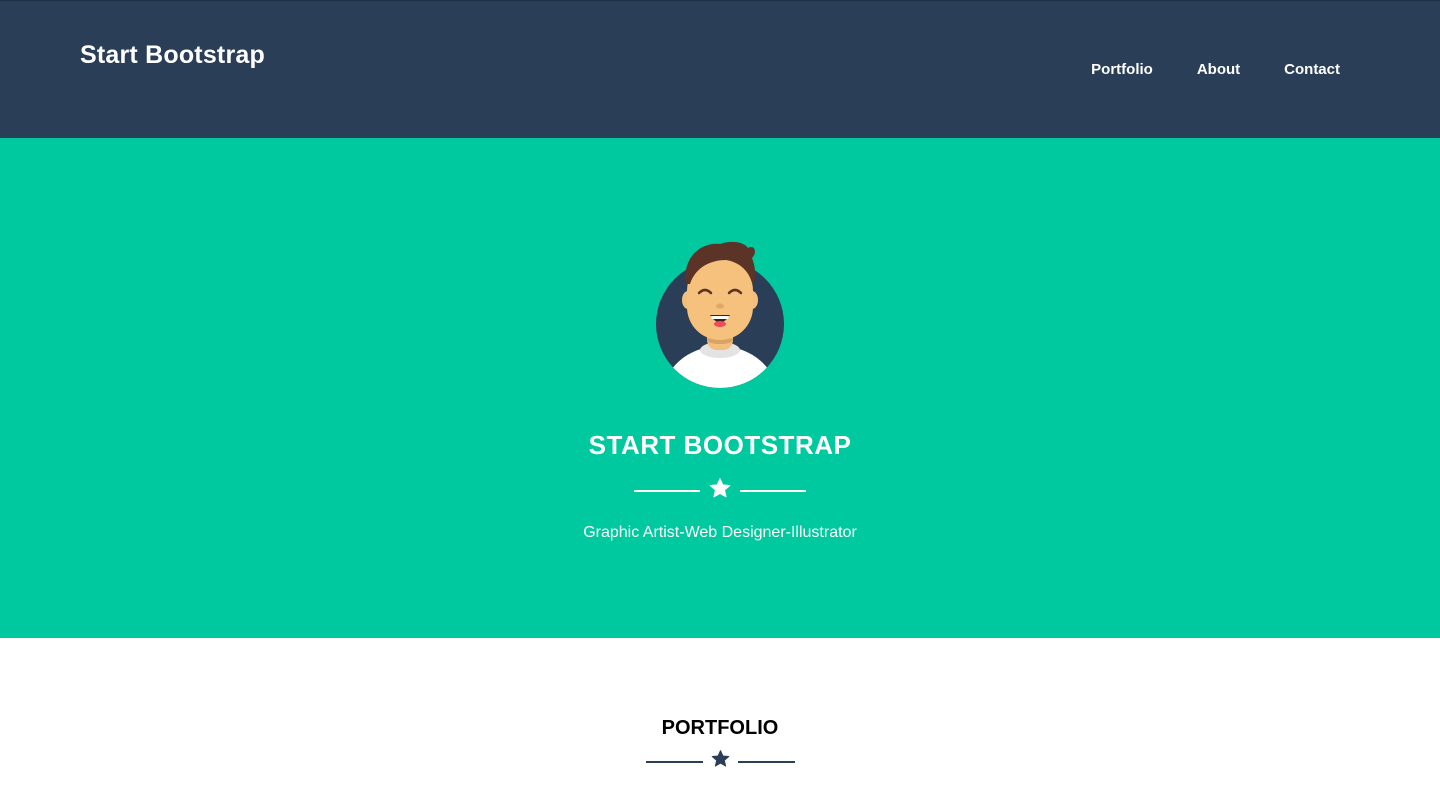 This screenshot has width=1440, height=790. Describe the element at coordinates (720, 314) in the screenshot. I see `avatar-illustration` at that location.